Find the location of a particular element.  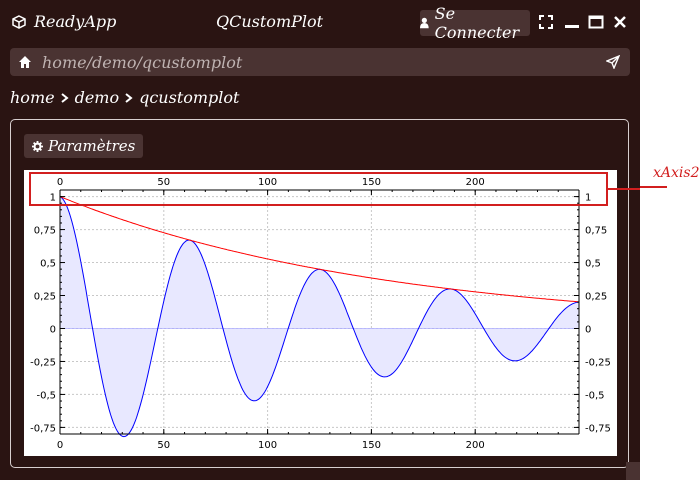

app-name: ReadyApp is located at coordinates (75, 21).